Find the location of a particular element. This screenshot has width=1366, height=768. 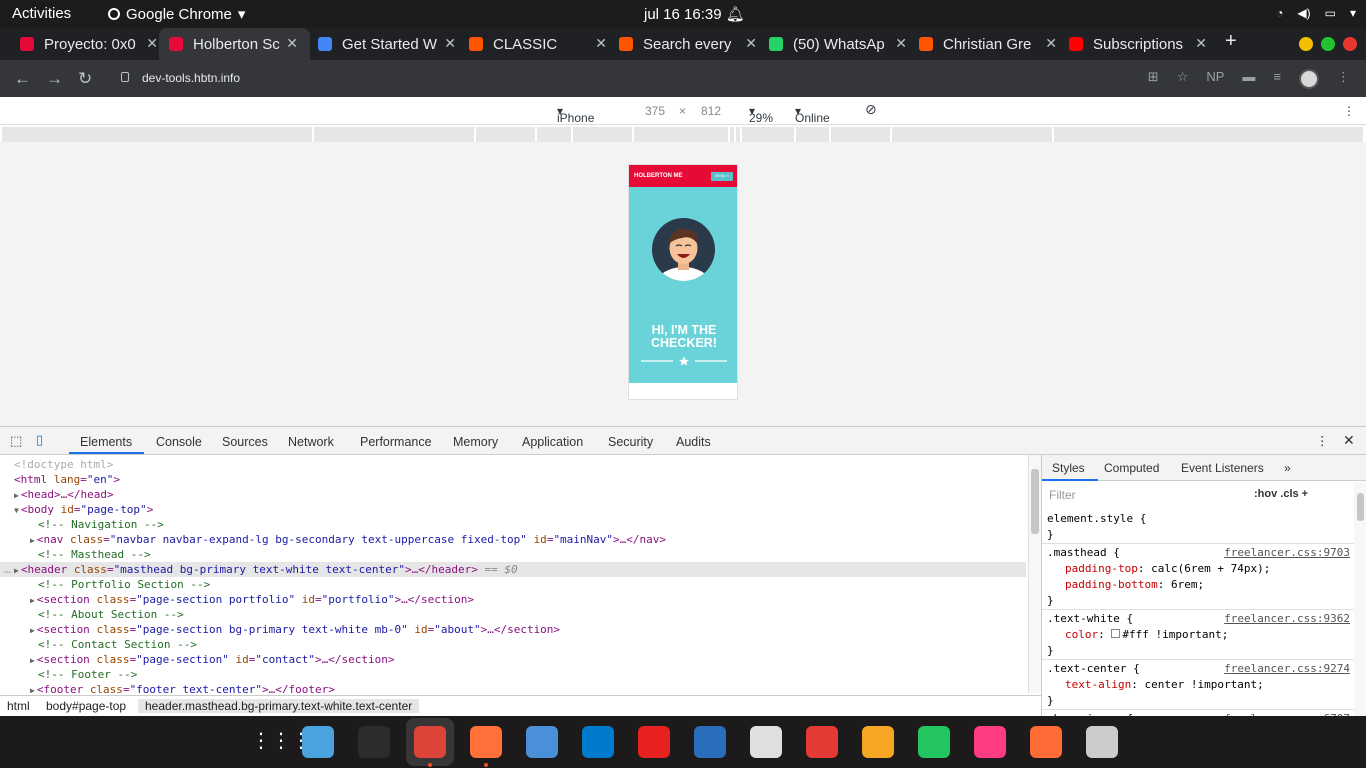

back-icon: ← is located at coordinates (22, 79).